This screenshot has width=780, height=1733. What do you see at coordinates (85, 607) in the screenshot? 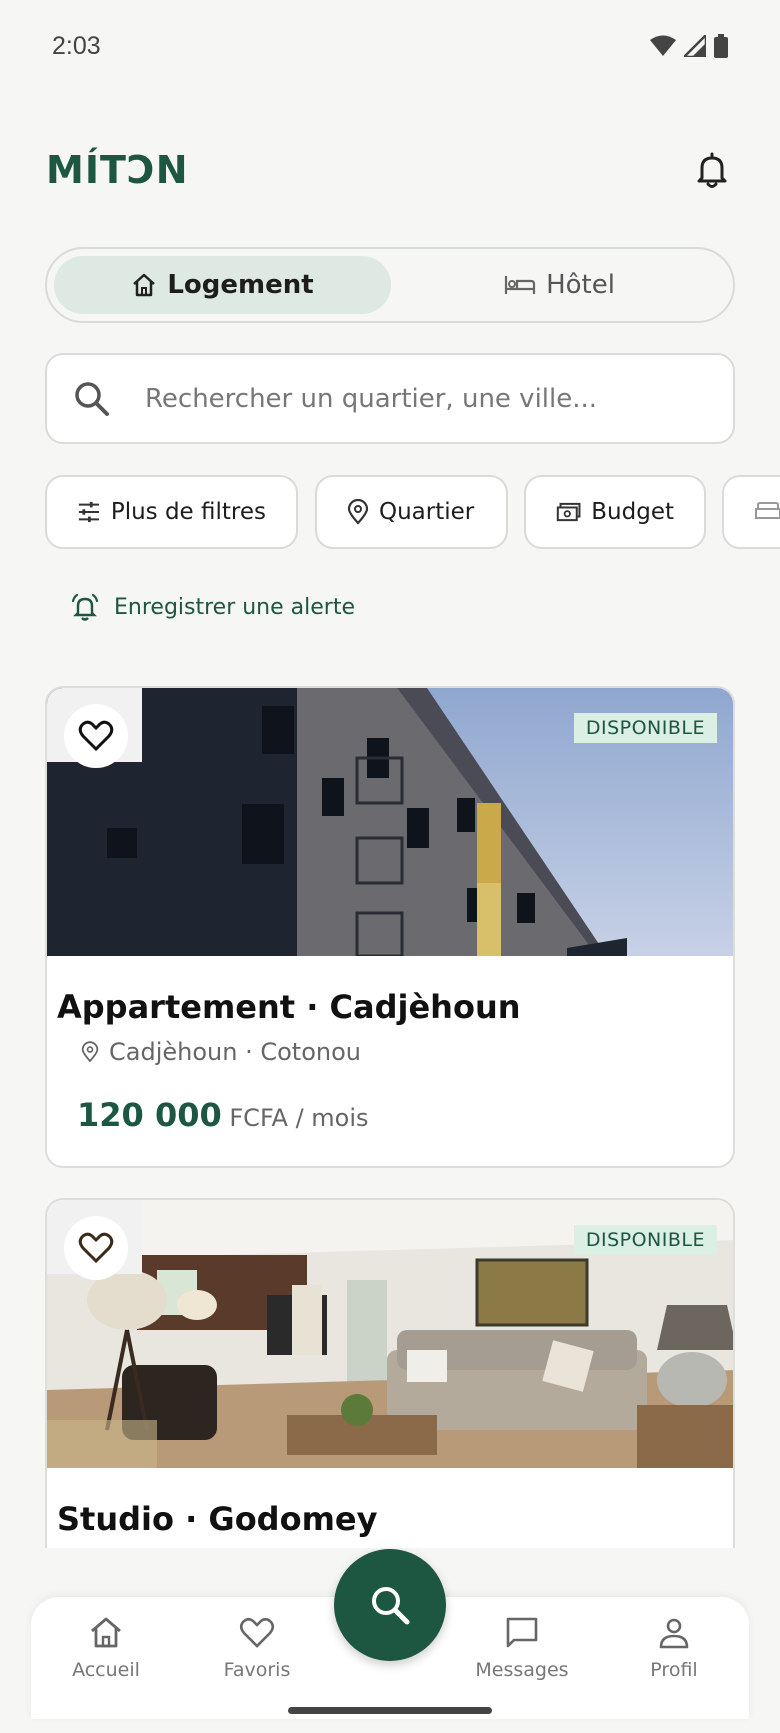
I see `alarm-bell-icon` at bounding box center [85, 607].